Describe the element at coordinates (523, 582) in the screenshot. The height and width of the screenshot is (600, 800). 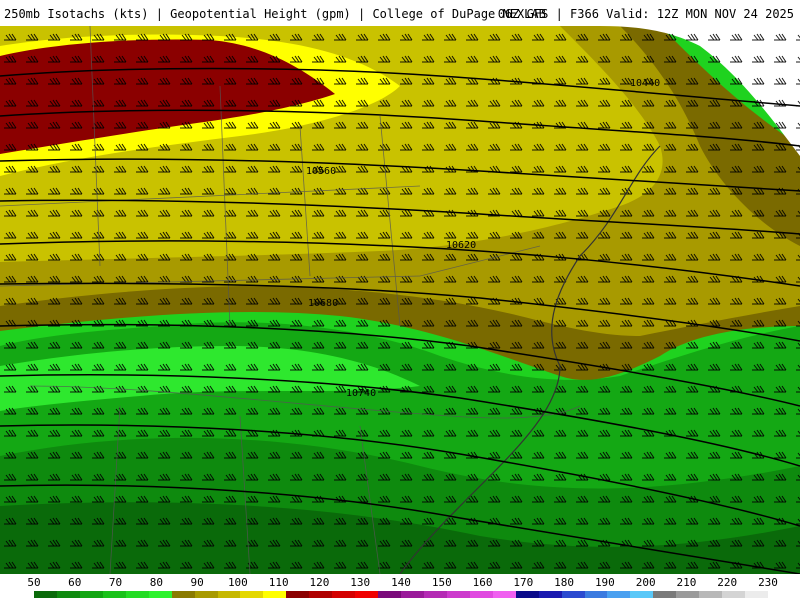
I see `colorbar-label: 170` at that location.